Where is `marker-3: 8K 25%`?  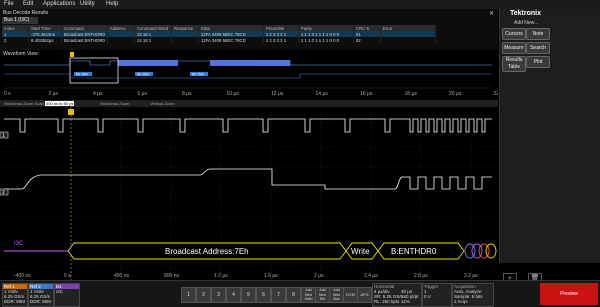 marker-3: 8K 25% is located at coordinates (198, 74).